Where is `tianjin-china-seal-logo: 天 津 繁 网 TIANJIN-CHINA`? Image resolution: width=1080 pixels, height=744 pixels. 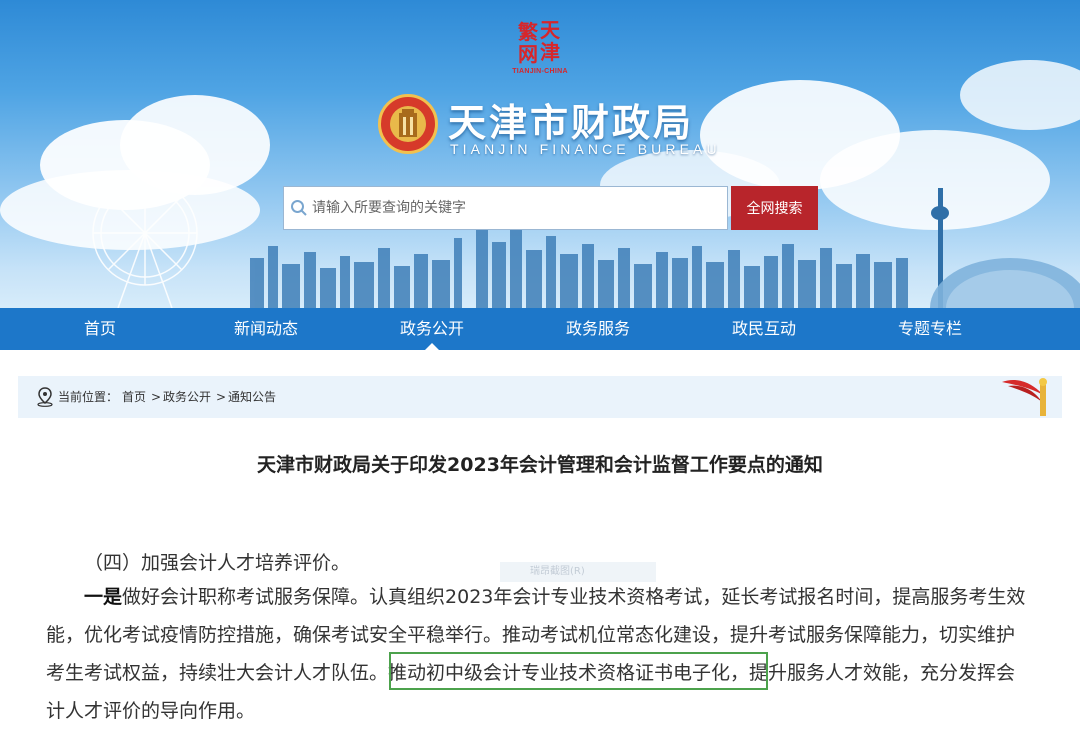 tianjin-china-seal-logo: 天 津 繁 网 TIANJIN-CHINA is located at coordinates (540, 49).